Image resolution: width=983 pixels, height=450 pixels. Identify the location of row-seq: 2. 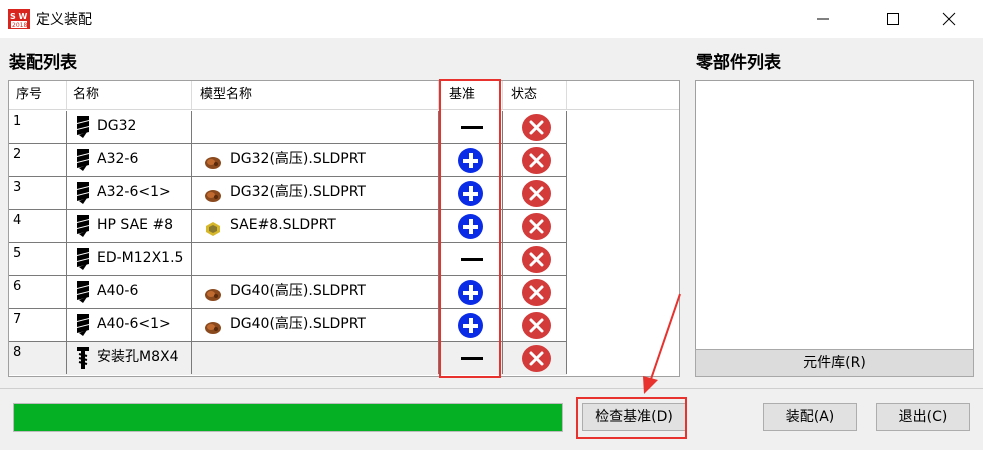
(38, 160).